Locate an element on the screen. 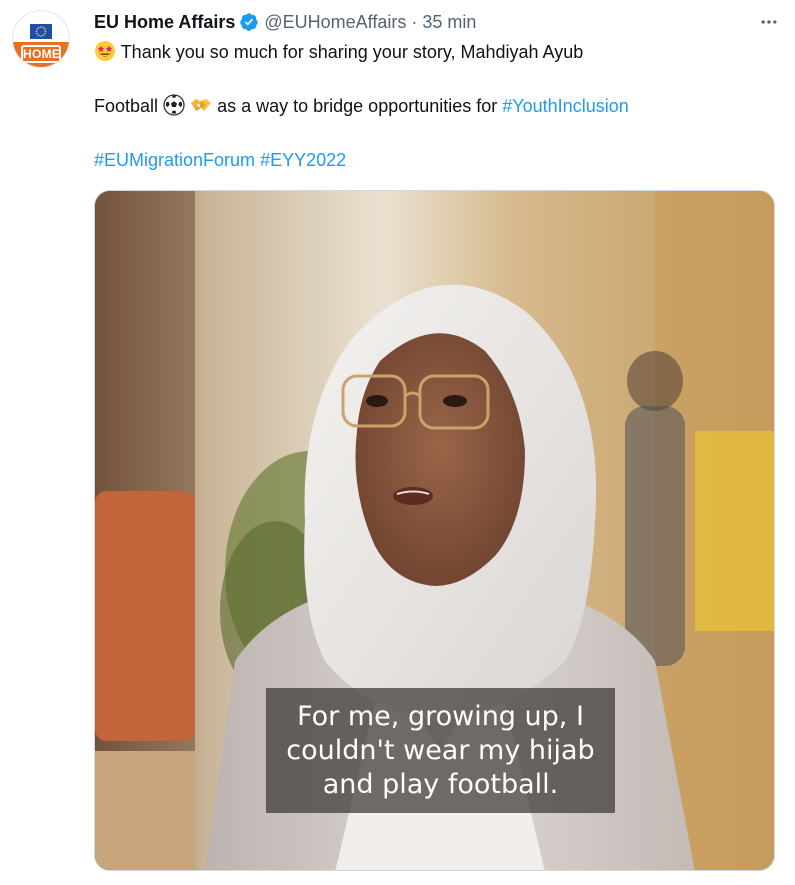 The width and height of the screenshot is (795, 885). more-options-icon is located at coordinates (769, 22).